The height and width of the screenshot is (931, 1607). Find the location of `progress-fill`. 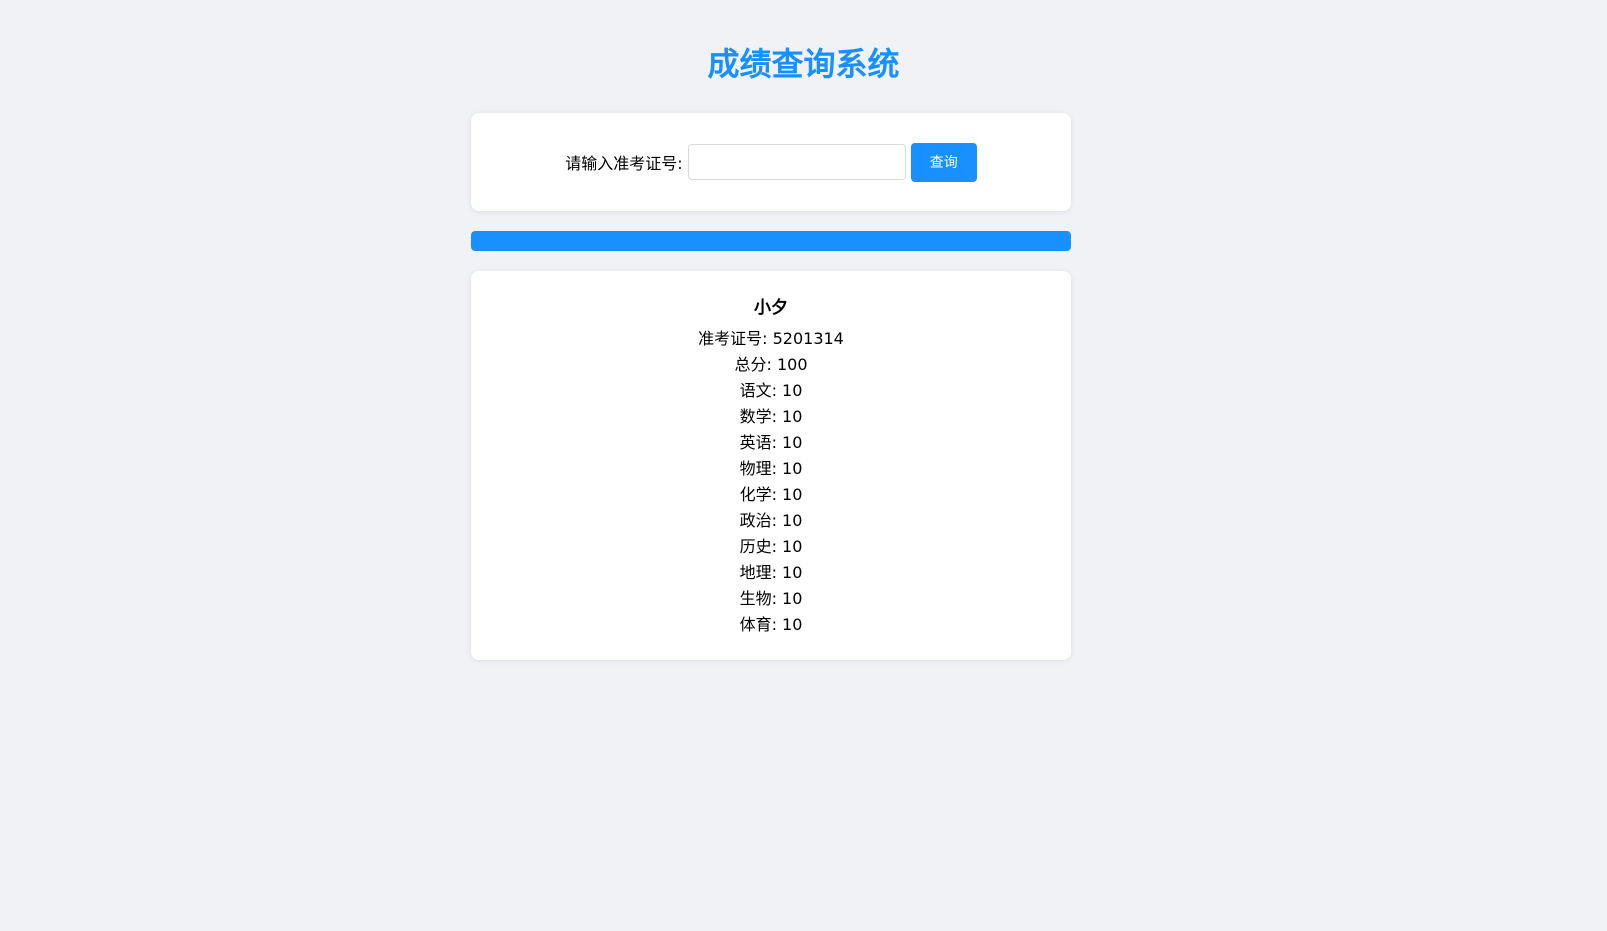

progress-fill is located at coordinates (771, 241).